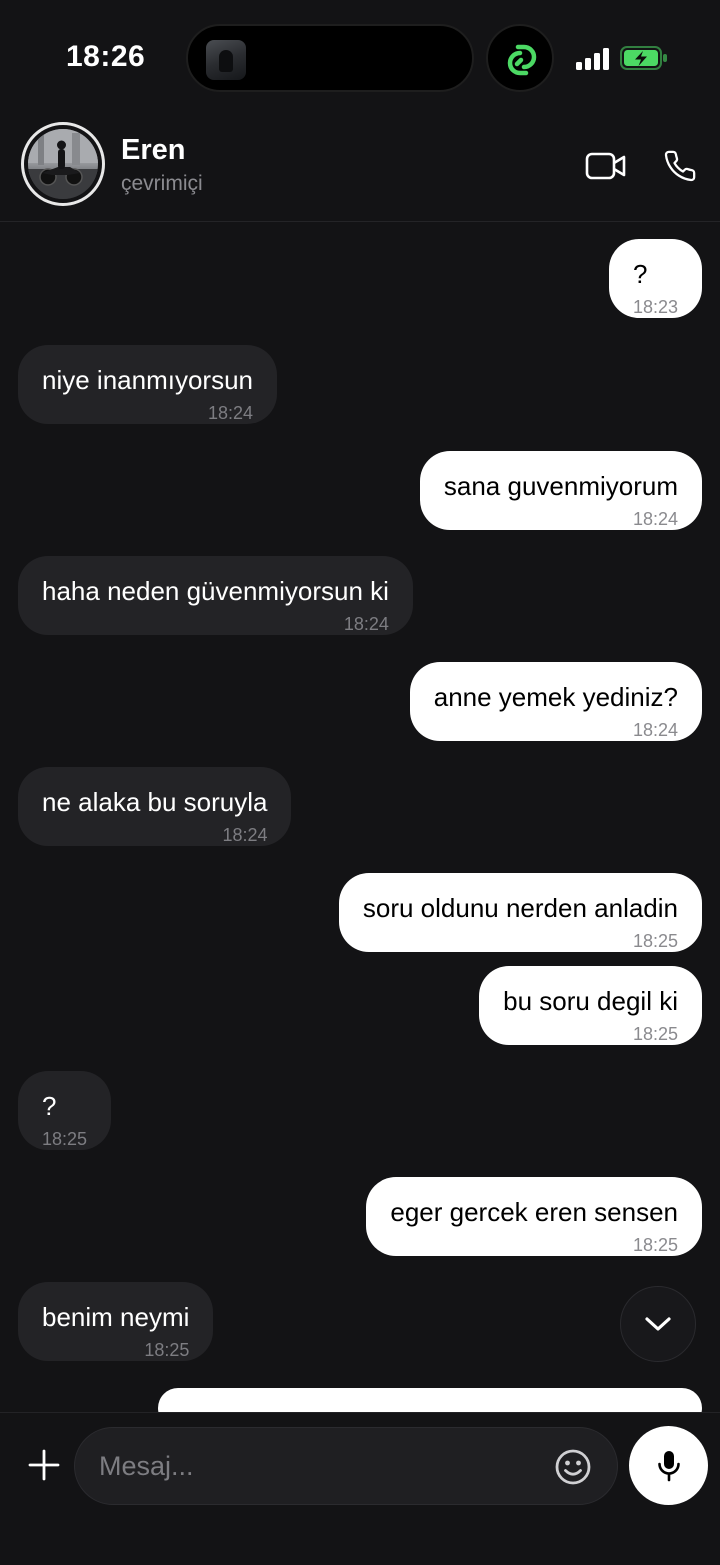 This screenshot has width=720, height=1565. I want to click on message-bubble-partial, so click(430, 1400).